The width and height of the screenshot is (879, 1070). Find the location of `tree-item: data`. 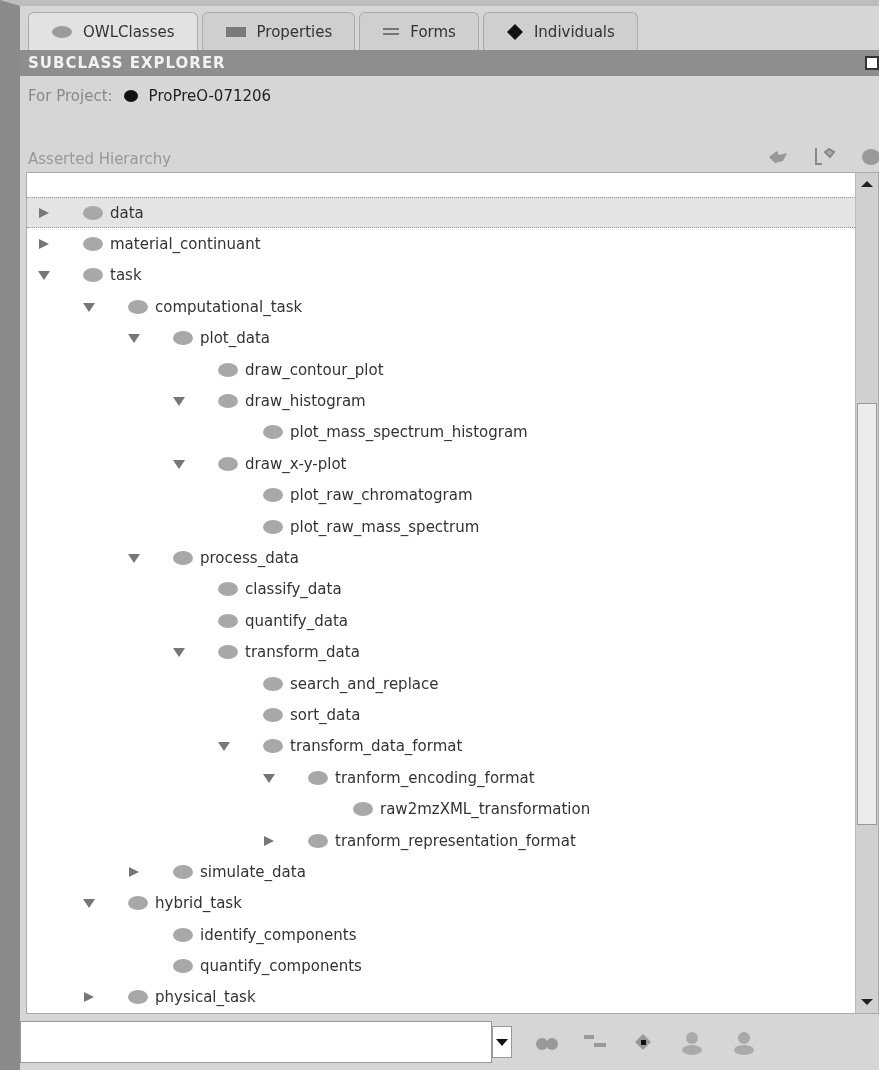

tree-item: data is located at coordinates (441, 213).